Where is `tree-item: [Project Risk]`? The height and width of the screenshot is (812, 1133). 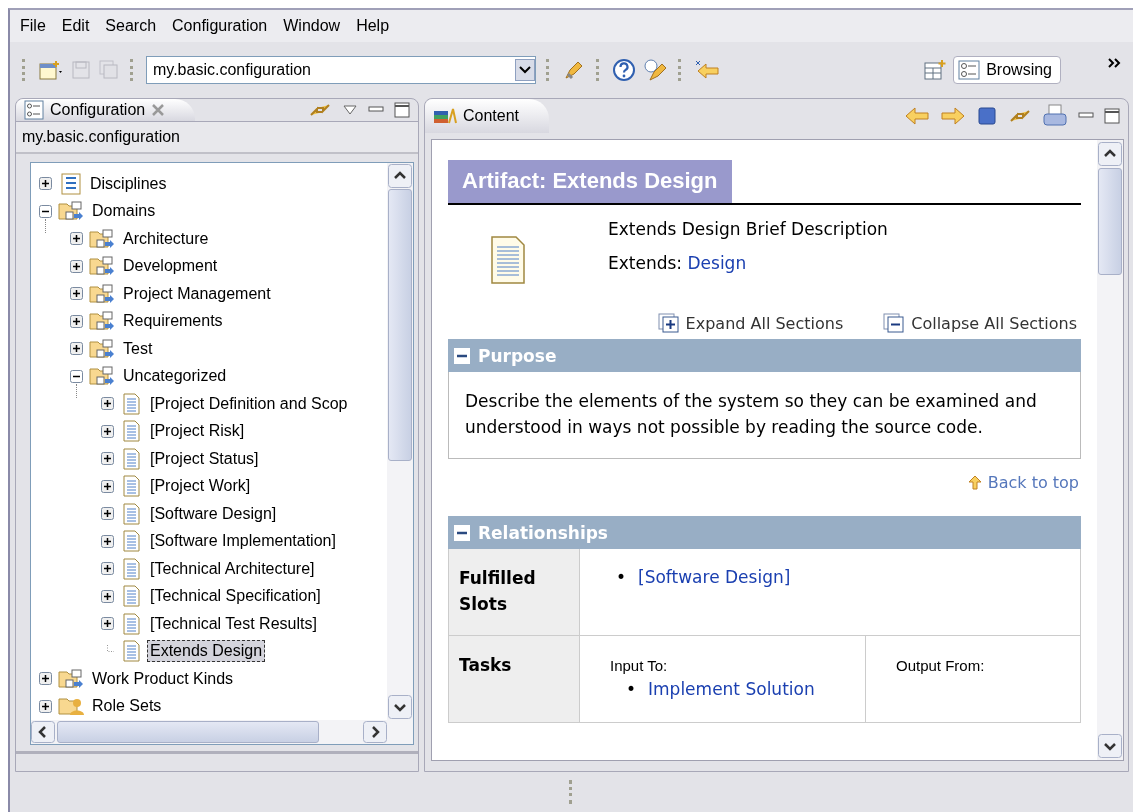 tree-item: [Project Risk] is located at coordinates (197, 431).